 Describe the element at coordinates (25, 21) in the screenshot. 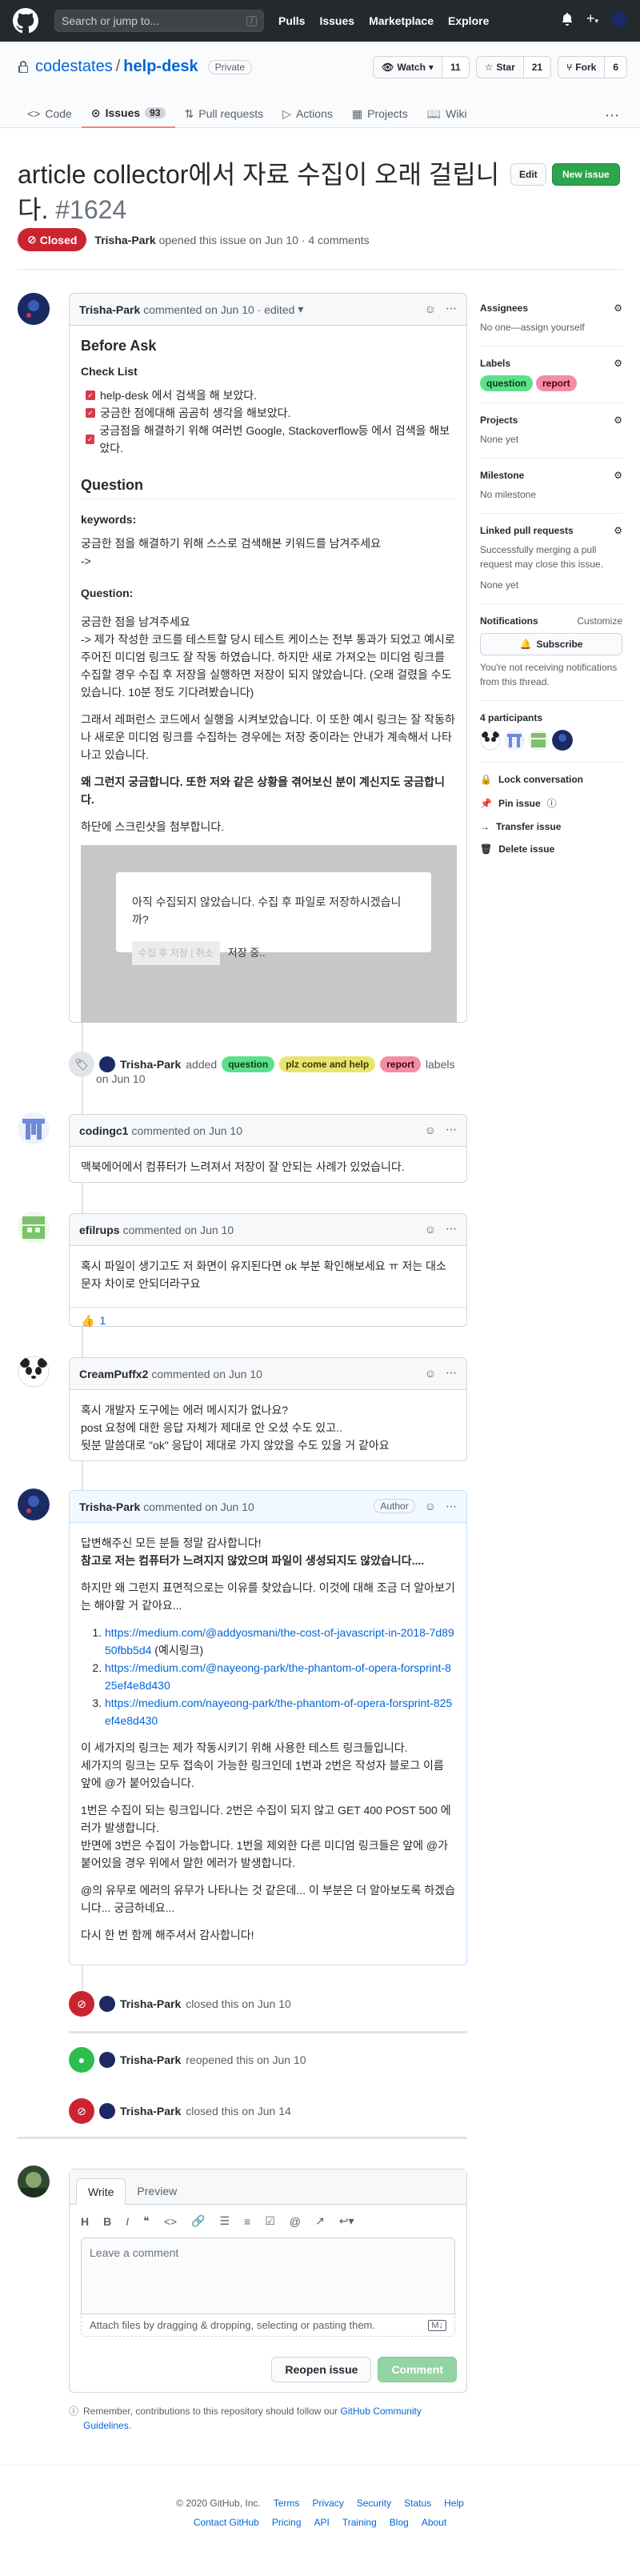

I see `github-logo-icon` at that location.